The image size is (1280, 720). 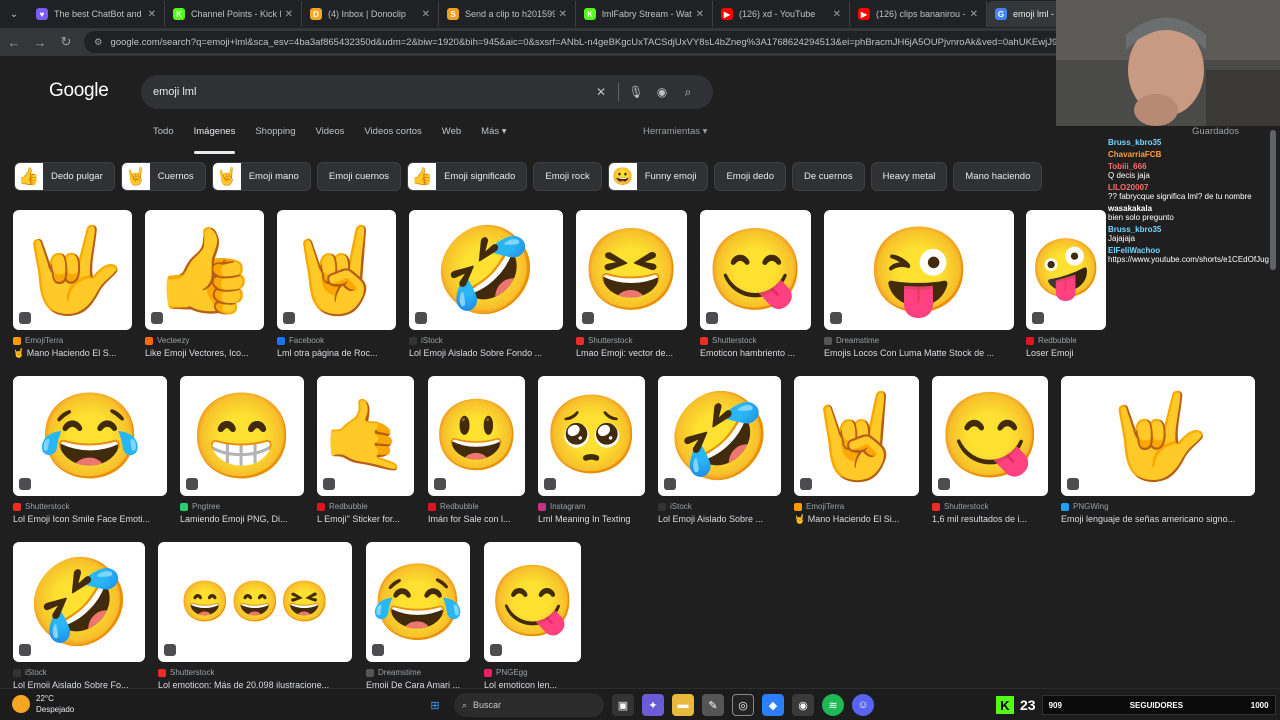 I want to click on related-chip: Emoji dedo, so click(x=750, y=176).